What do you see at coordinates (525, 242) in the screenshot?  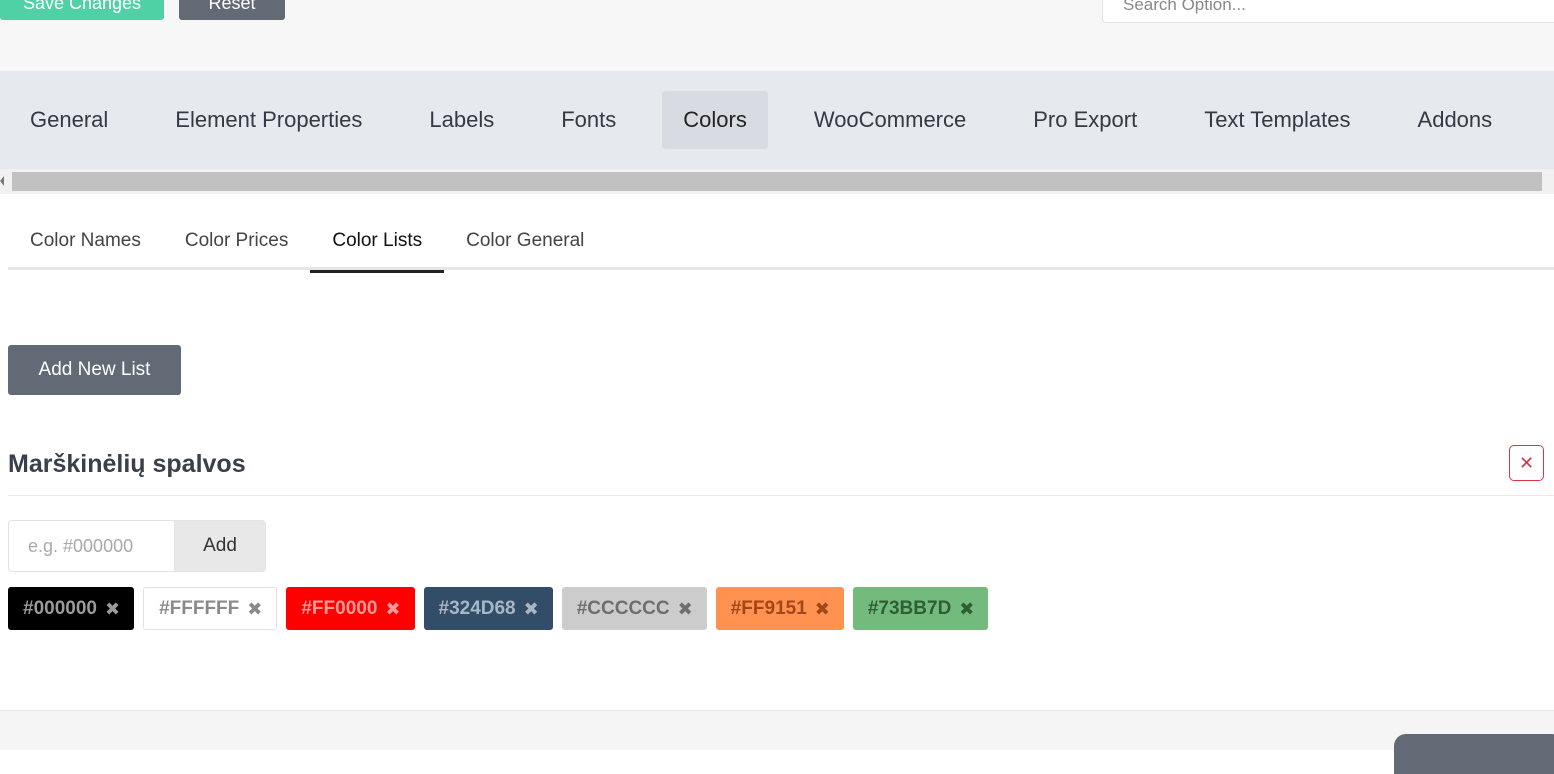 I see `subtab-color-general: Color General` at bounding box center [525, 242].